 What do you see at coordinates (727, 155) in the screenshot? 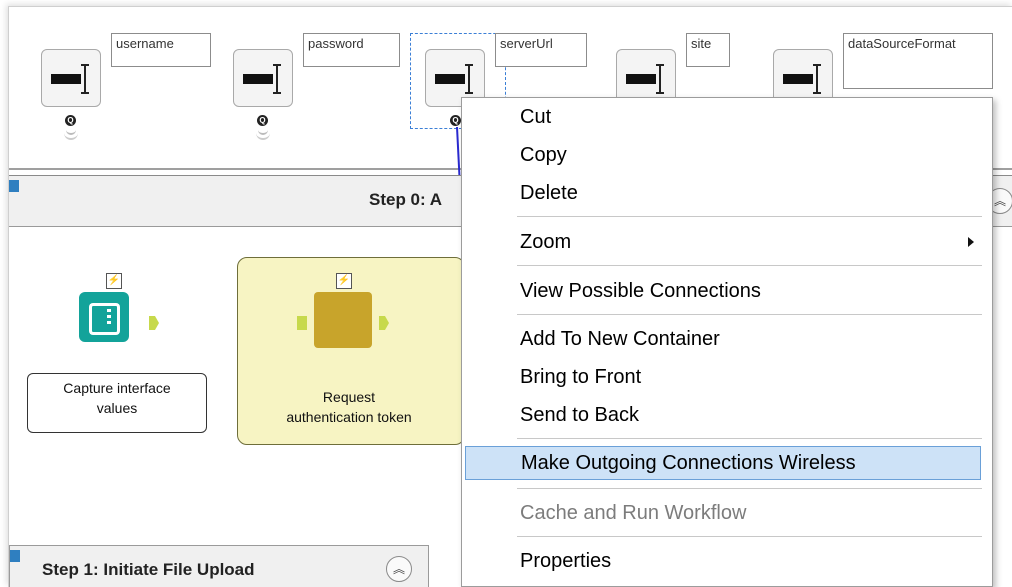
I see `menu-item-copy: Copy` at bounding box center [727, 155].